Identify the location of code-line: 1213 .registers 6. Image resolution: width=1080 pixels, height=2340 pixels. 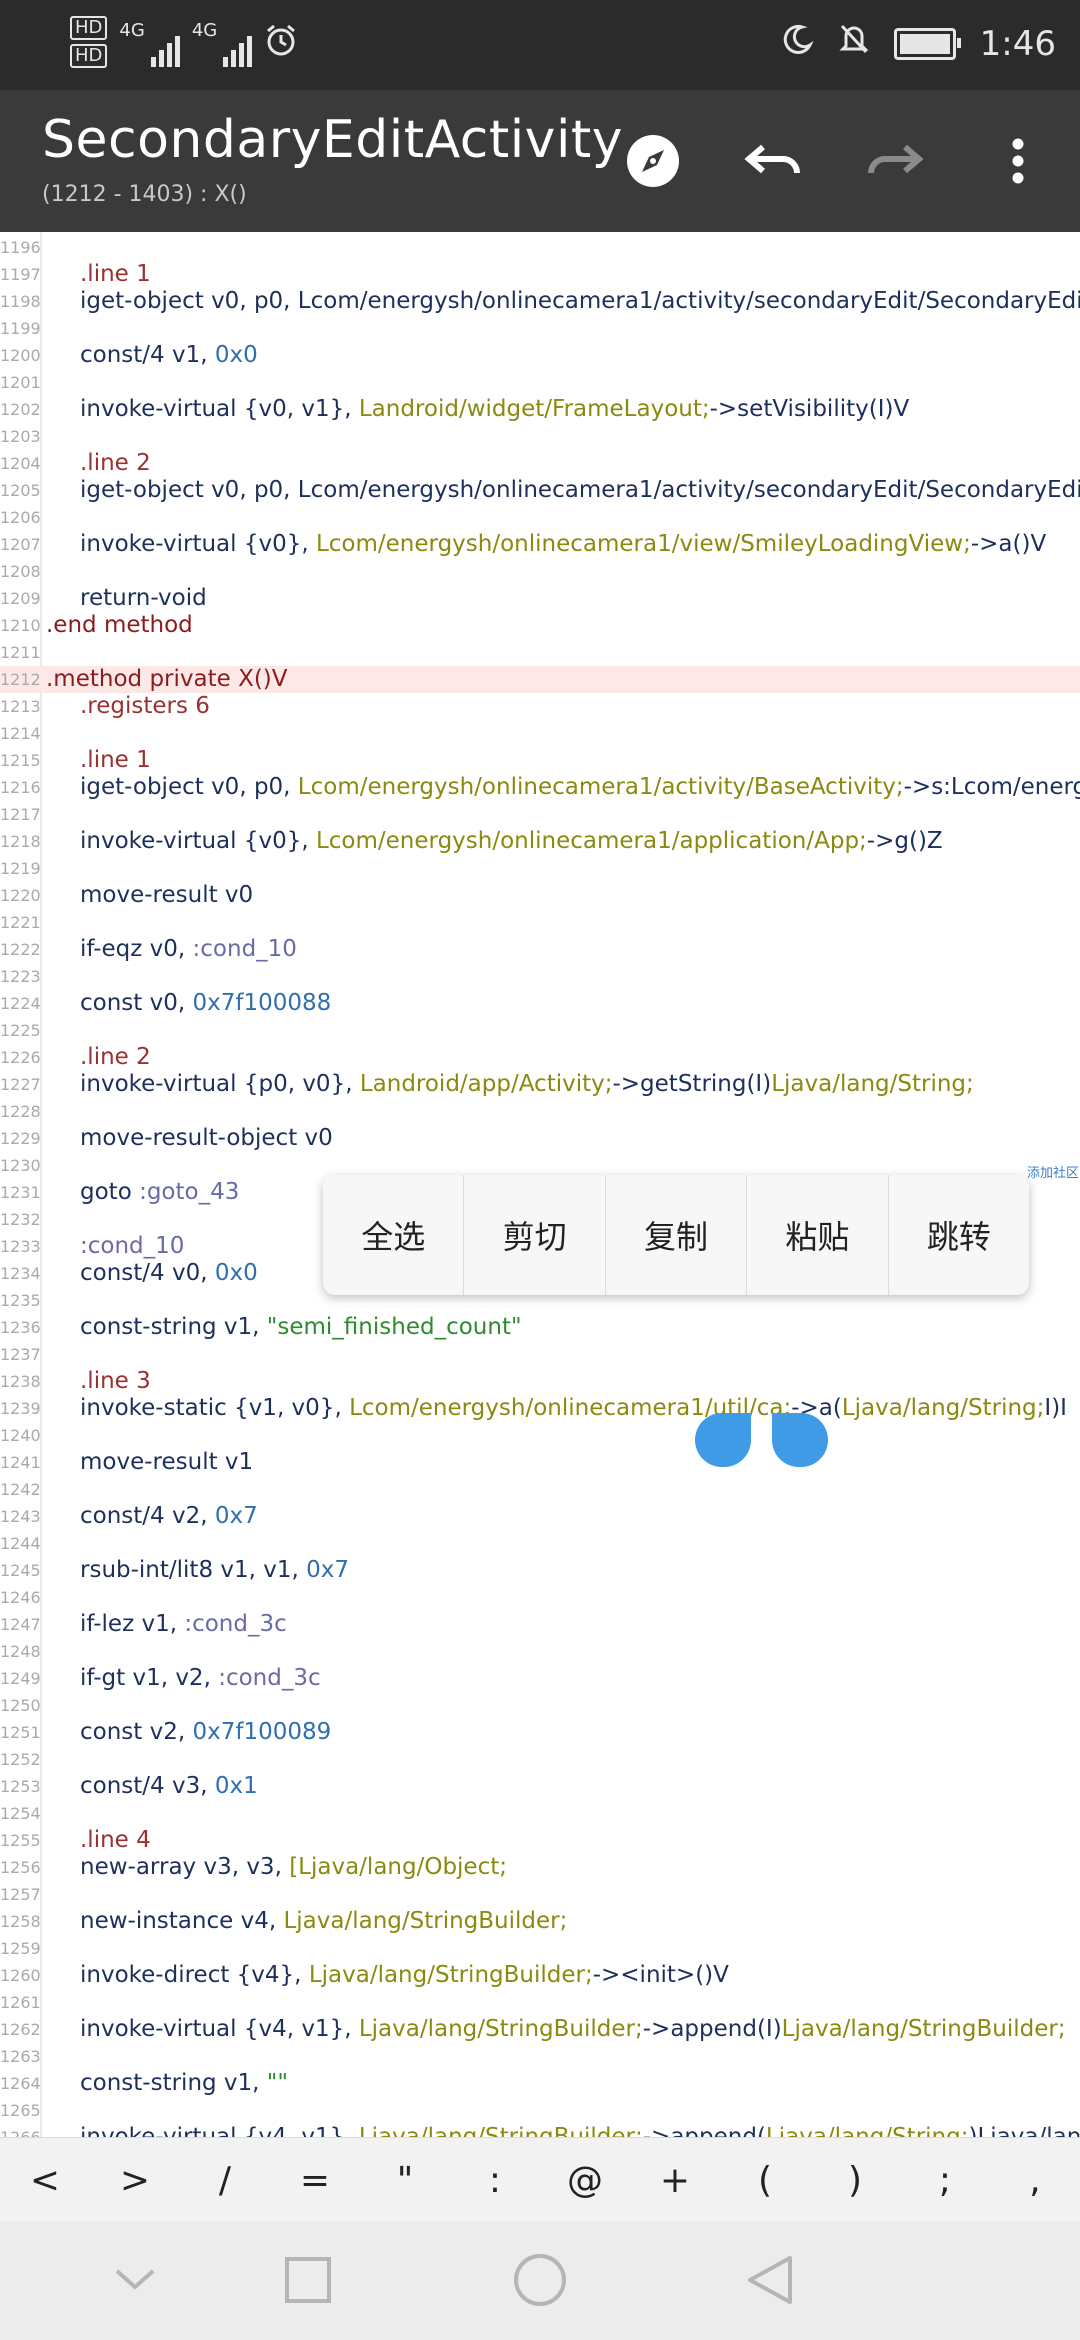
(540, 706).